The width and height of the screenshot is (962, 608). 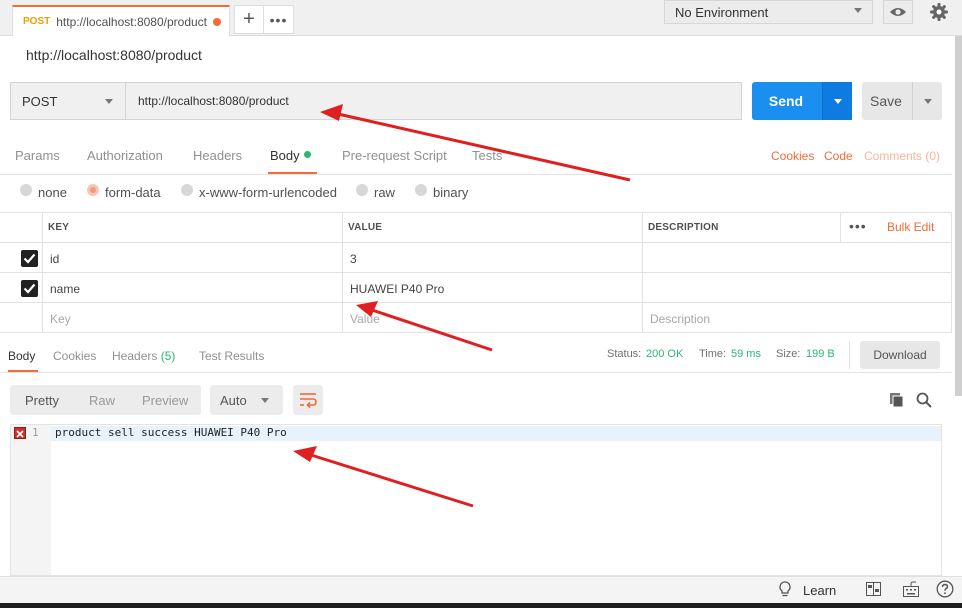 I want to click on row-value: HUAWEI P40 Pro, so click(x=397, y=289).